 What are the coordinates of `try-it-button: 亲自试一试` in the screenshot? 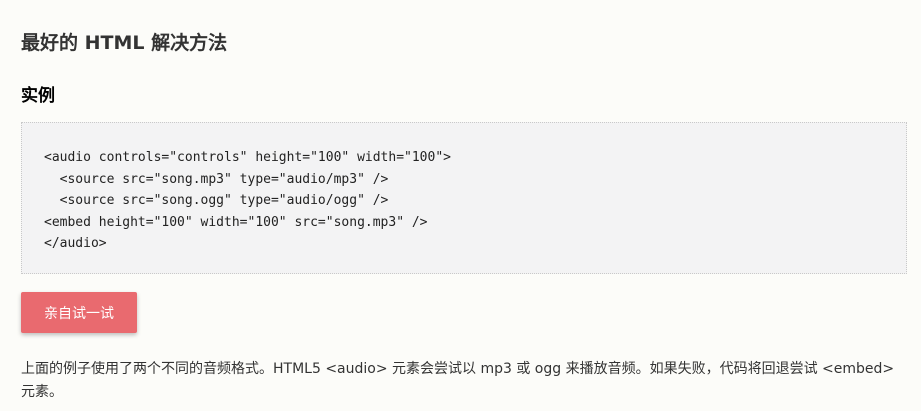 It's located at (79, 312).